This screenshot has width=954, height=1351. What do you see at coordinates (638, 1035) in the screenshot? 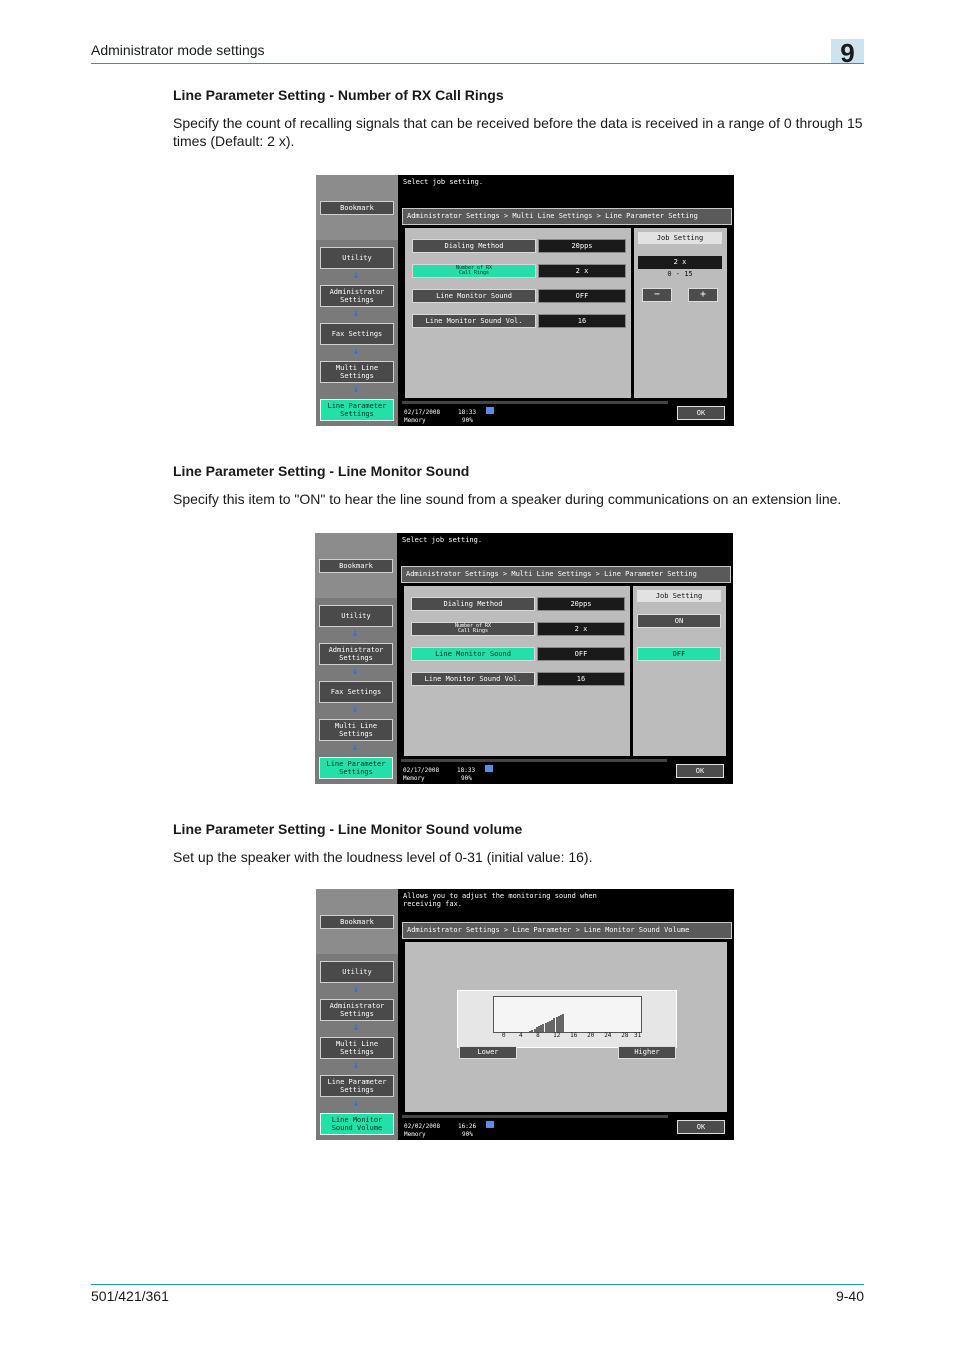
I see `volume-tick-label: 31` at bounding box center [638, 1035].